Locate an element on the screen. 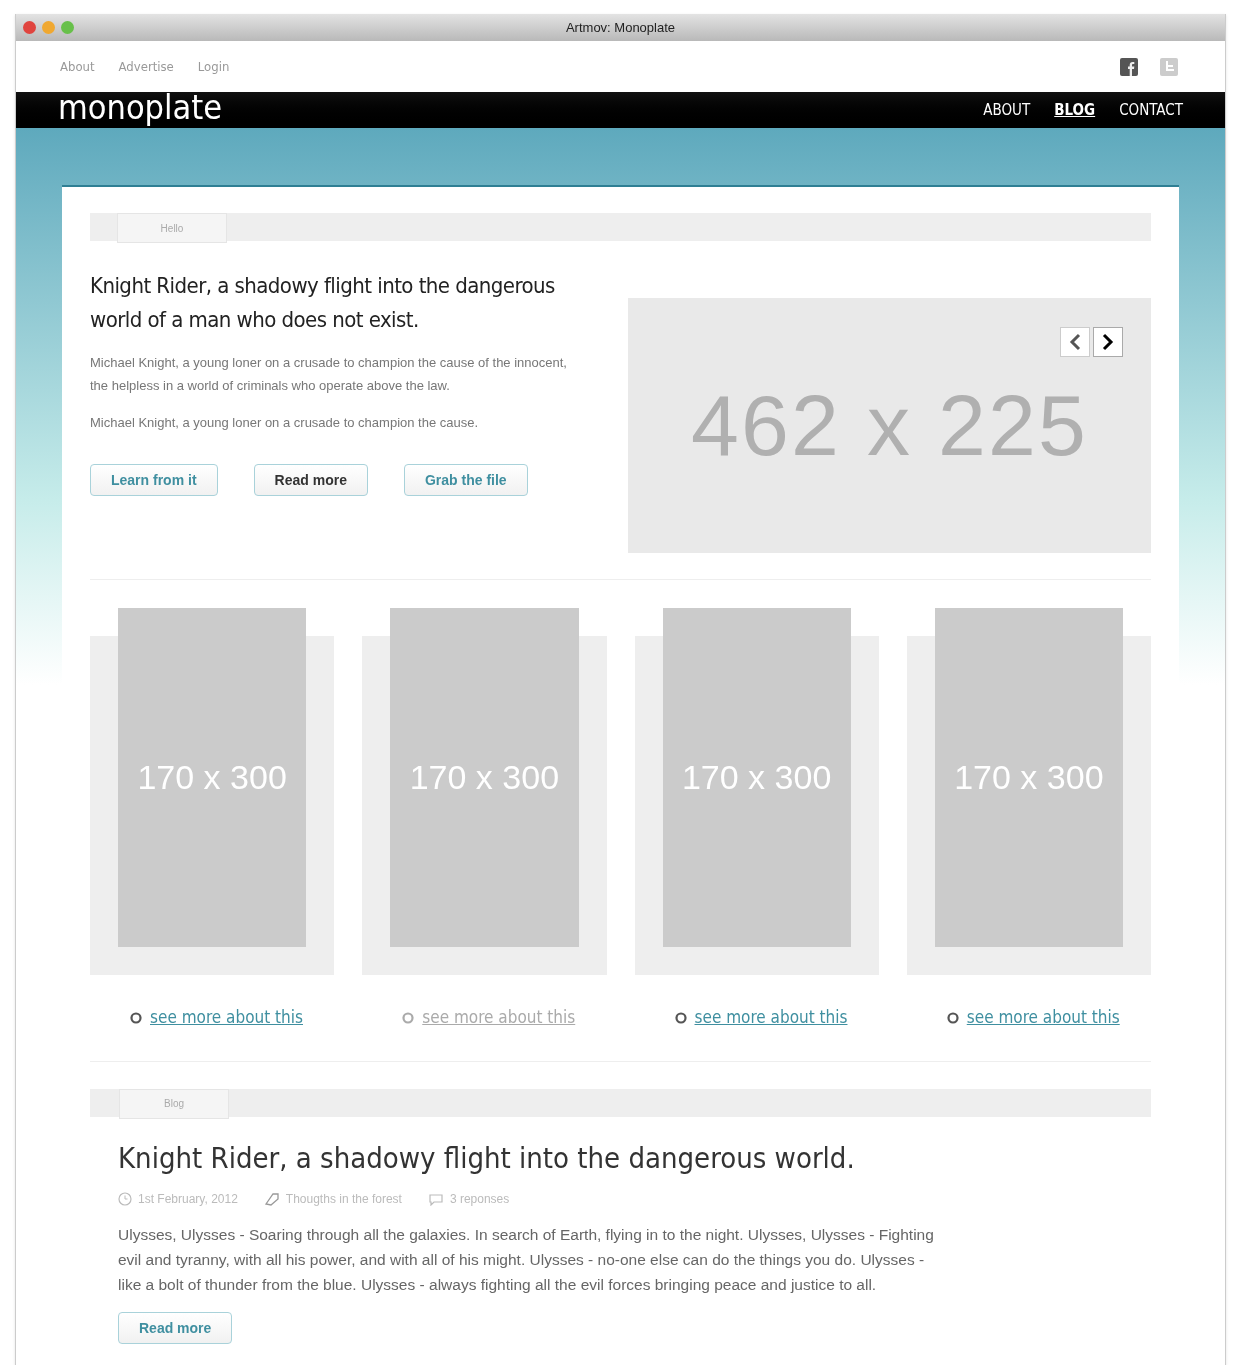  close-button is located at coordinates (29, 27).